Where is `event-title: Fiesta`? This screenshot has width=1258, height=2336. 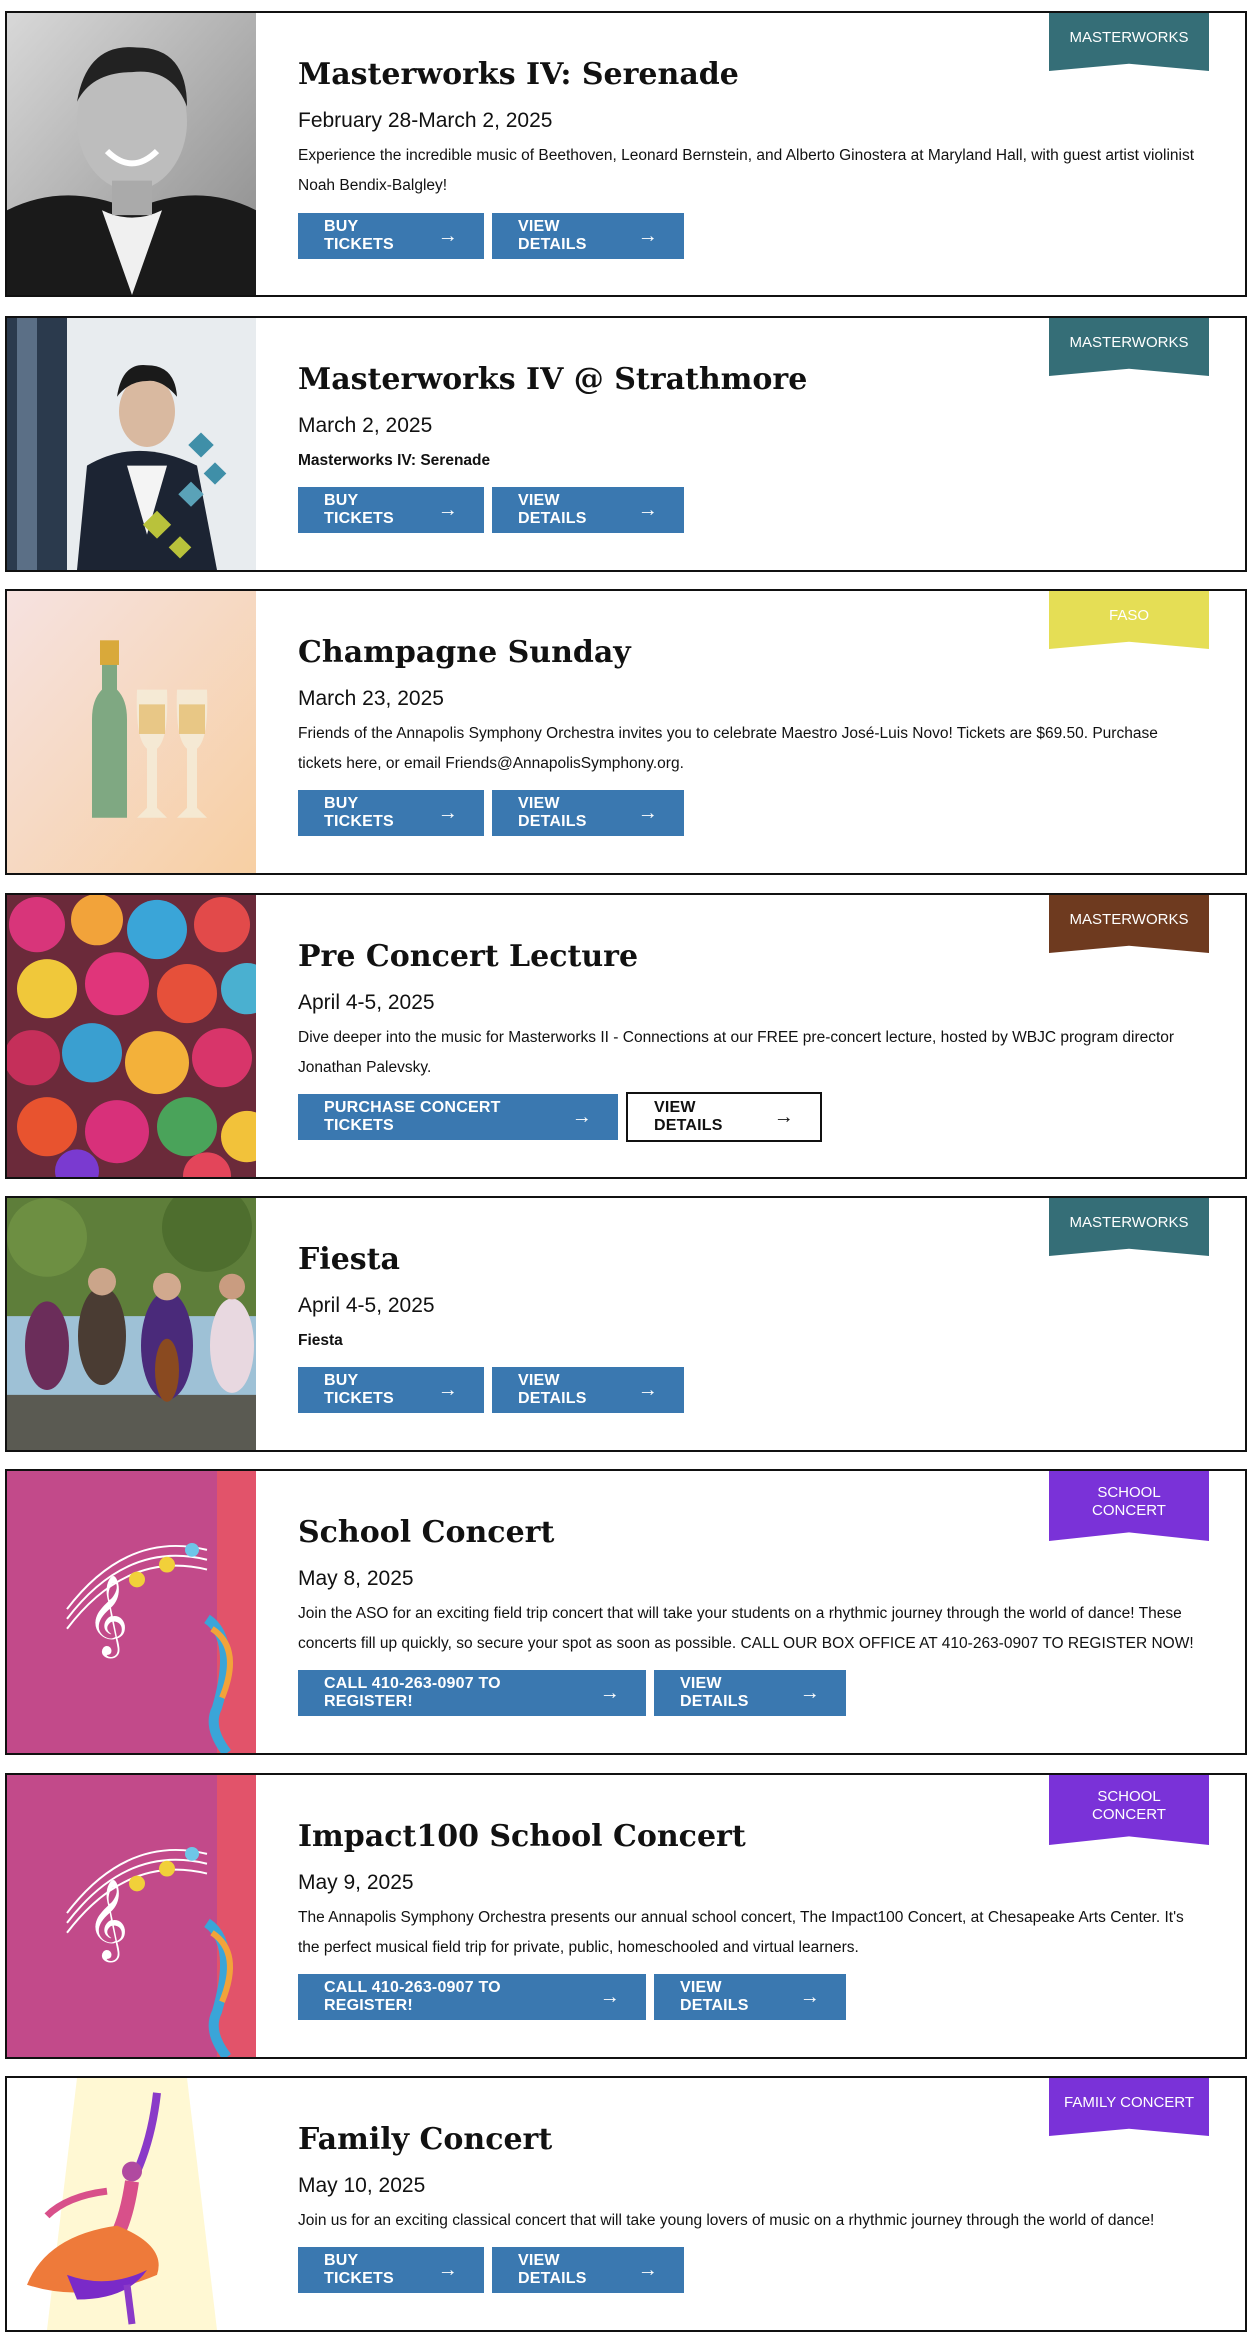
event-title: Fiesta is located at coordinates (349, 1260).